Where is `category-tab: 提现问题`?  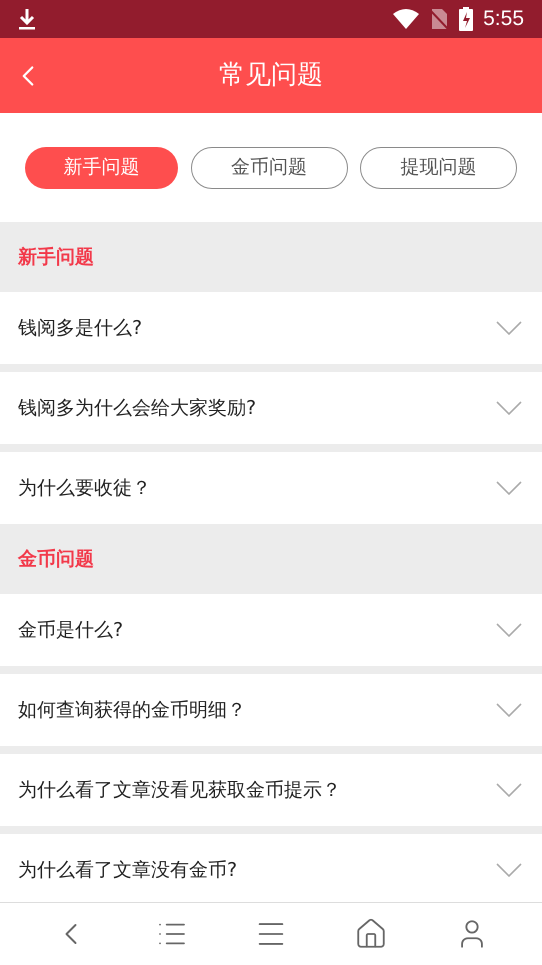 category-tab: 提现问题 is located at coordinates (438, 167).